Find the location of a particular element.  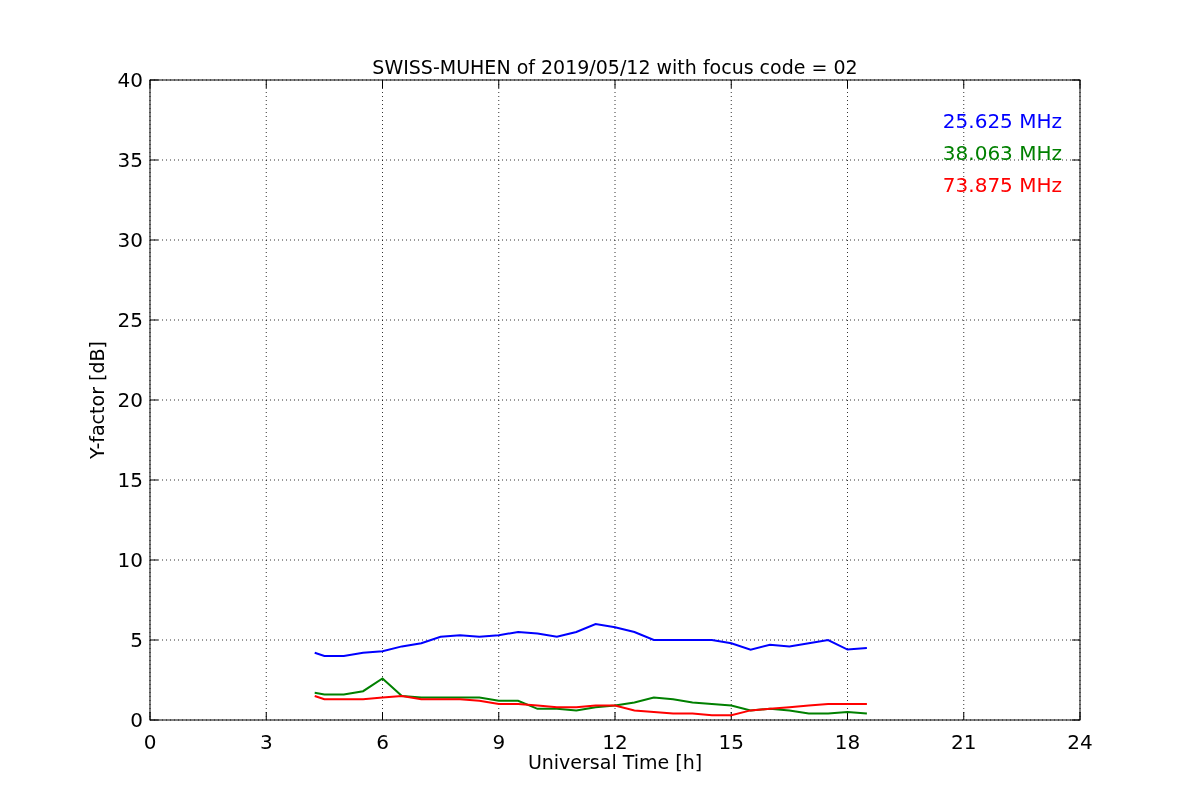

tick-label: 30 is located at coordinates (130, 240).